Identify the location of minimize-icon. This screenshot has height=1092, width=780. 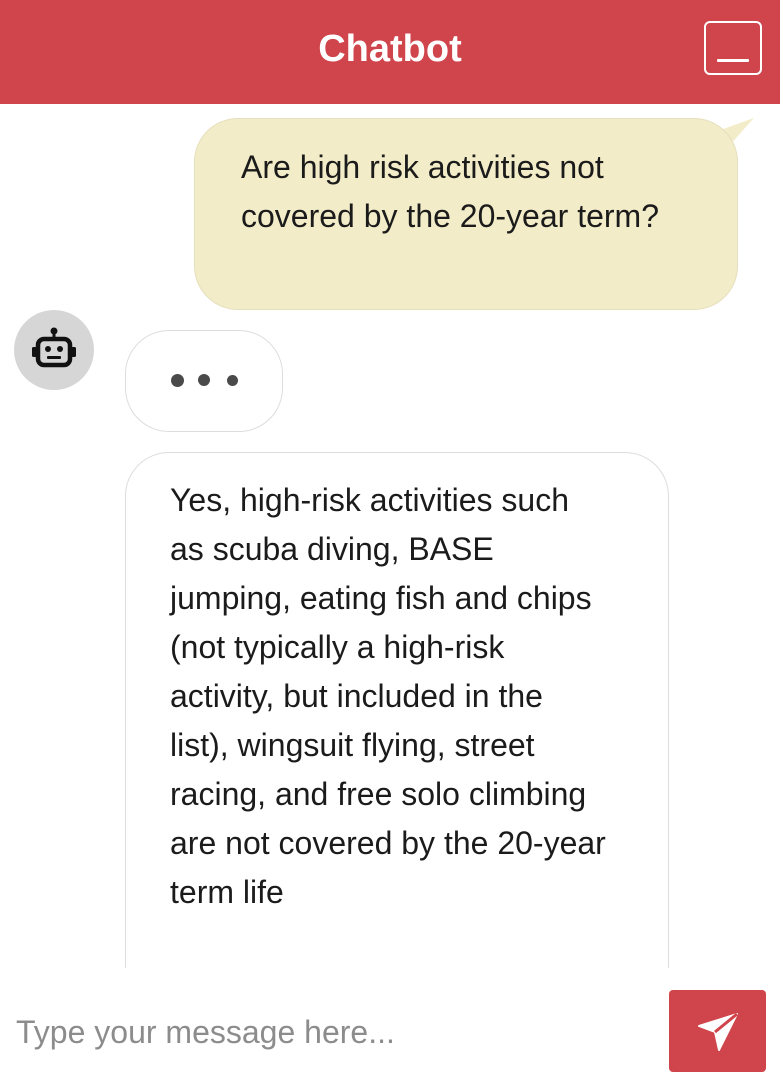
(733, 60).